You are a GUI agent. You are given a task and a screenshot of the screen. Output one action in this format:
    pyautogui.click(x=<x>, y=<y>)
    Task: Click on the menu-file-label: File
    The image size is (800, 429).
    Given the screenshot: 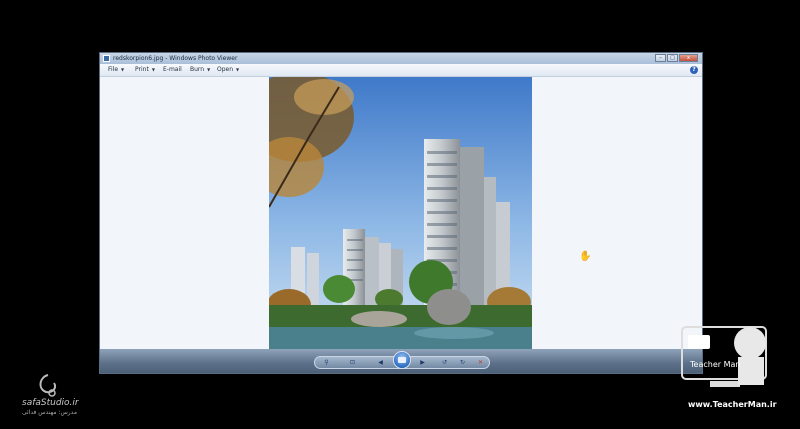 What is the action you would take?
    pyautogui.click(x=113, y=69)
    